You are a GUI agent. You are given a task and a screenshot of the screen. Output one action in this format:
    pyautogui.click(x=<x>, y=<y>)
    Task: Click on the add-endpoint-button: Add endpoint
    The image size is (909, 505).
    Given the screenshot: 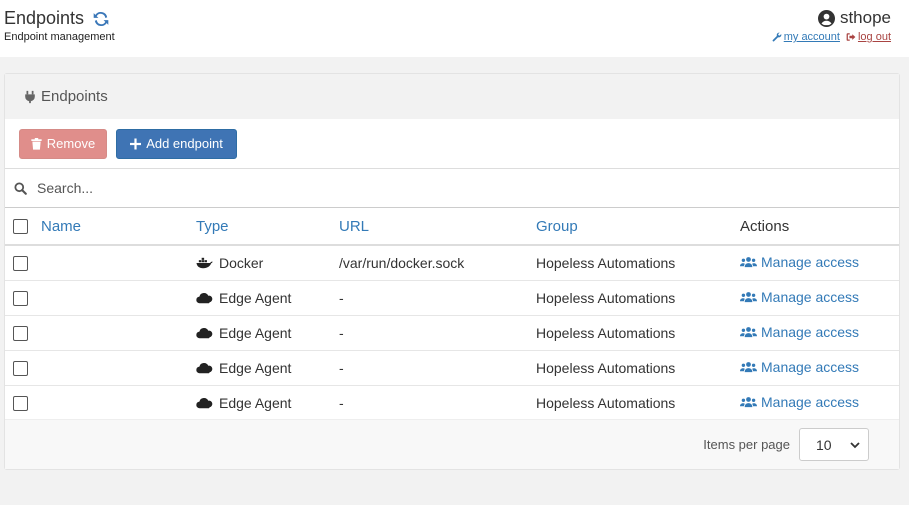 What is the action you would take?
    pyautogui.click(x=176, y=143)
    